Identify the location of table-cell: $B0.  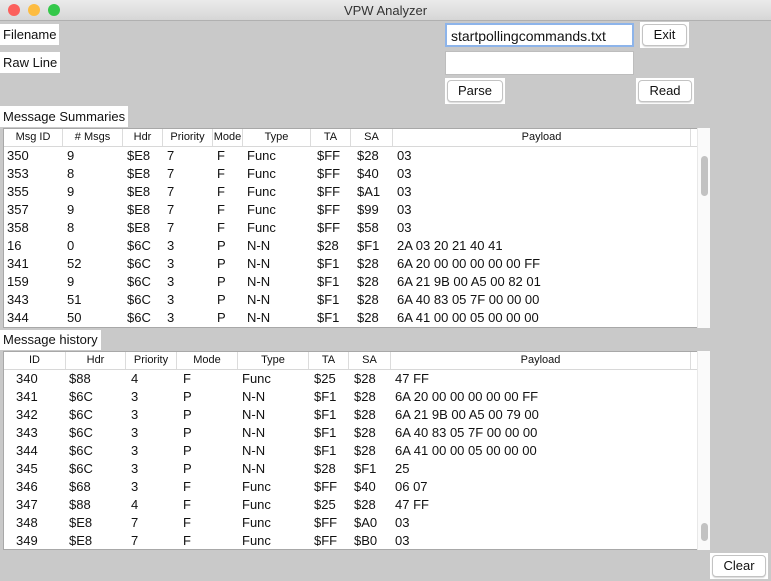
(366, 540).